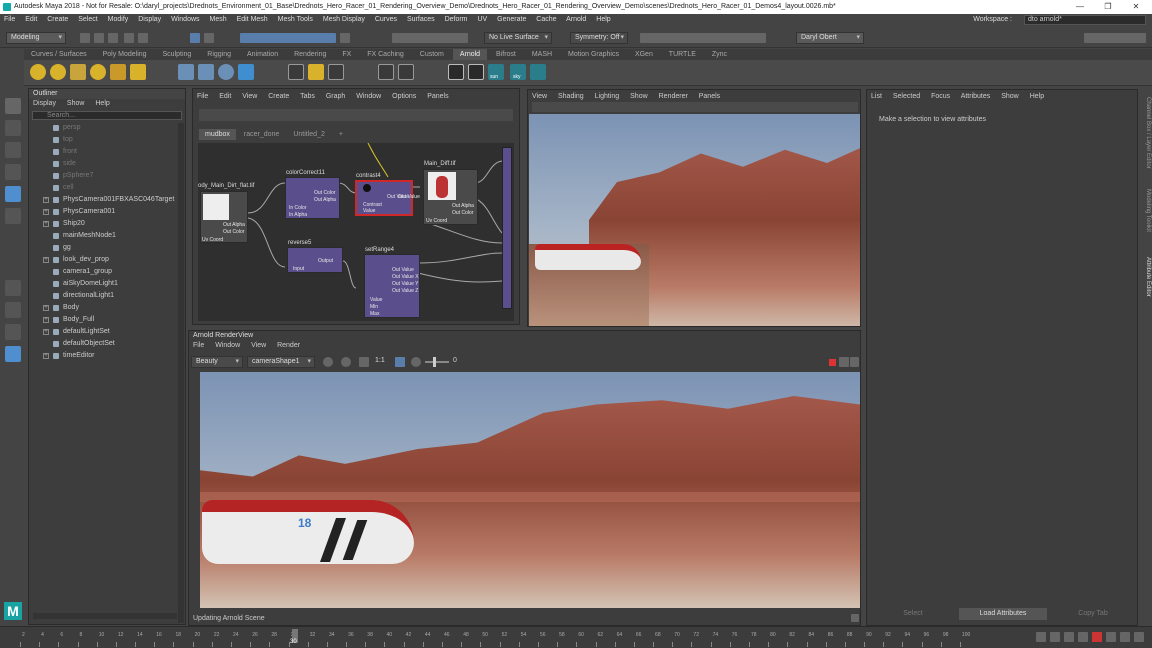 The width and height of the screenshot is (1152, 648). What do you see at coordinates (1115, 38) in the screenshot?
I see `panel-toggle-icons` at bounding box center [1115, 38].